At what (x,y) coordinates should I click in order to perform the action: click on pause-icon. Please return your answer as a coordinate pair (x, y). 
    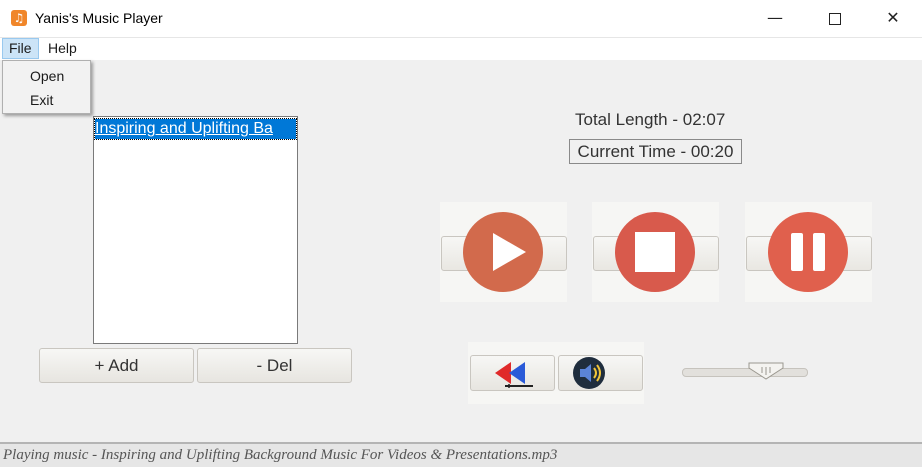
    Looking at the image, I should click on (808, 252).